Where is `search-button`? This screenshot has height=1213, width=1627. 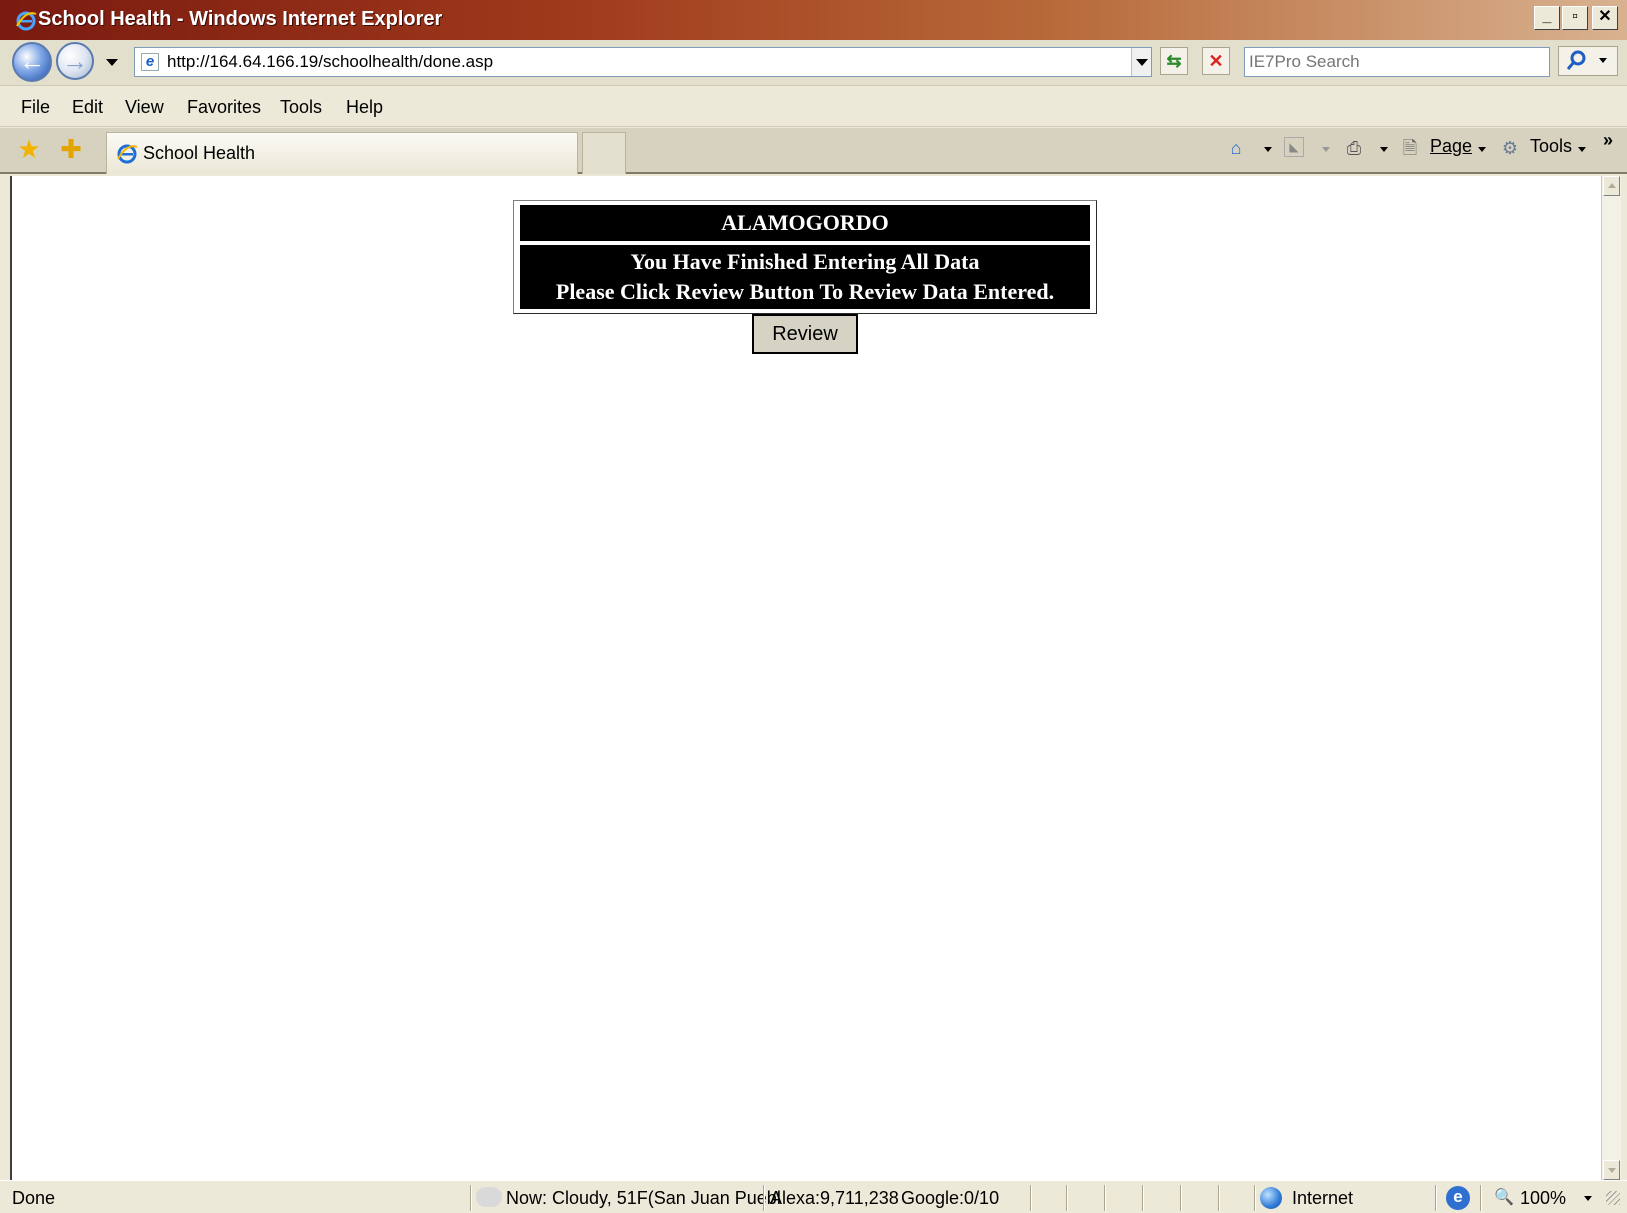 search-button is located at coordinates (1588, 61).